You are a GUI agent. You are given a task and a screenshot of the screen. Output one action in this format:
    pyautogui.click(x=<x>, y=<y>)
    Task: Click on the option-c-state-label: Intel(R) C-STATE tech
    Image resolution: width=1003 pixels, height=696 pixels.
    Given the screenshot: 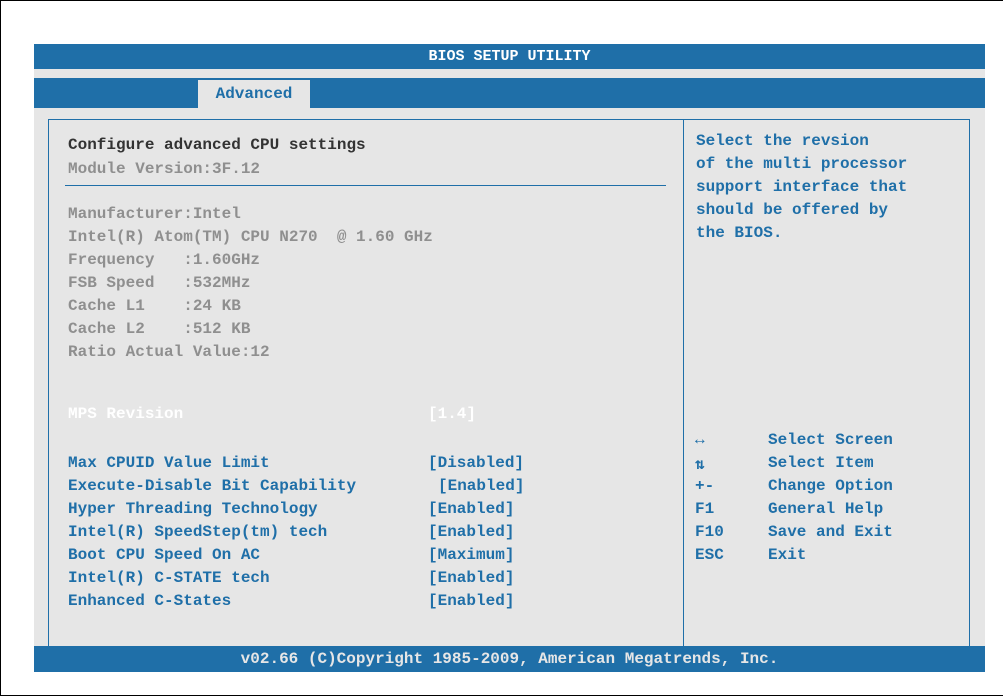 What is the action you would take?
    pyautogui.click(x=169, y=578)
    